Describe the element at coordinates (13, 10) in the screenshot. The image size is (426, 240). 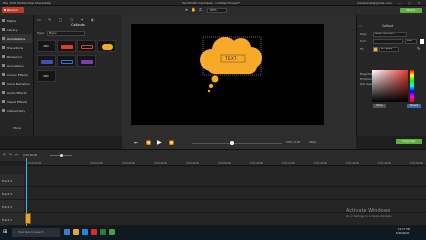
I see `record-button: Record` at that location.